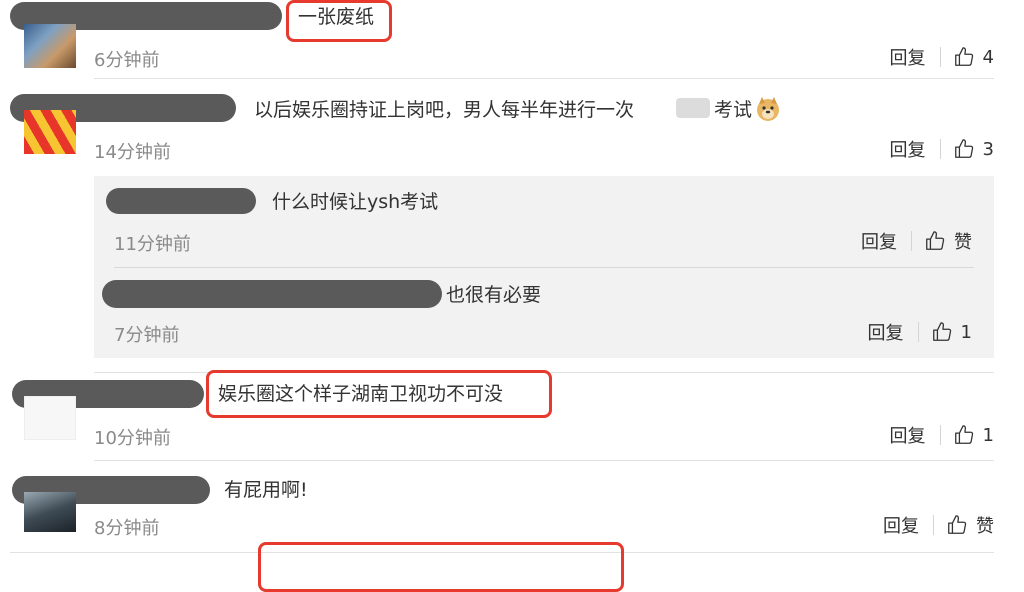 This screenshot has width=1024, height=592. I want to click on reply-text: 什么时候让ysh考试, so click(355, 202).